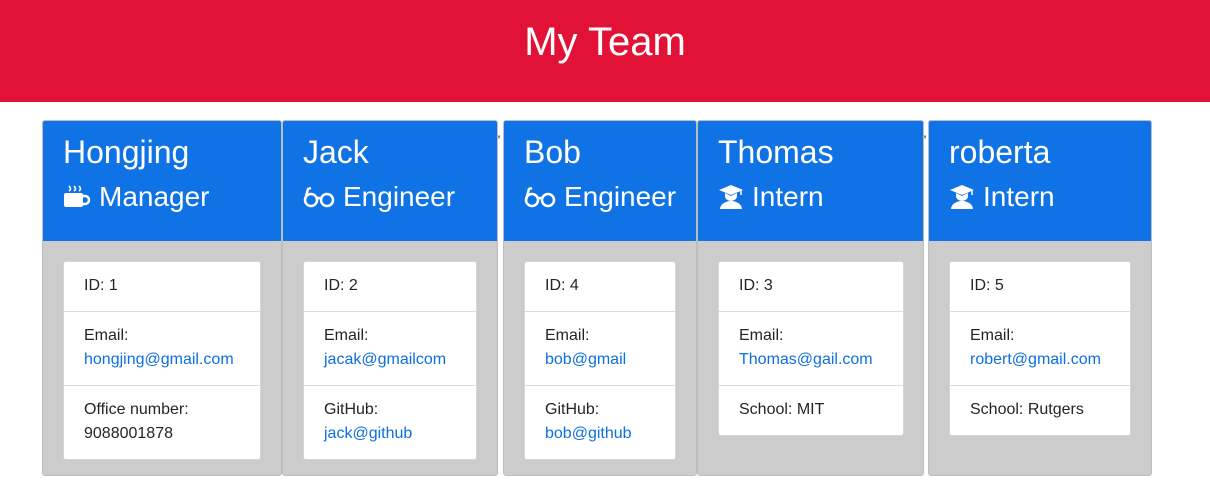  What do you see at coordinates (756, 285) in the screenshot?
I see `id-text: ID: 3` at bounding box center [756, 285].